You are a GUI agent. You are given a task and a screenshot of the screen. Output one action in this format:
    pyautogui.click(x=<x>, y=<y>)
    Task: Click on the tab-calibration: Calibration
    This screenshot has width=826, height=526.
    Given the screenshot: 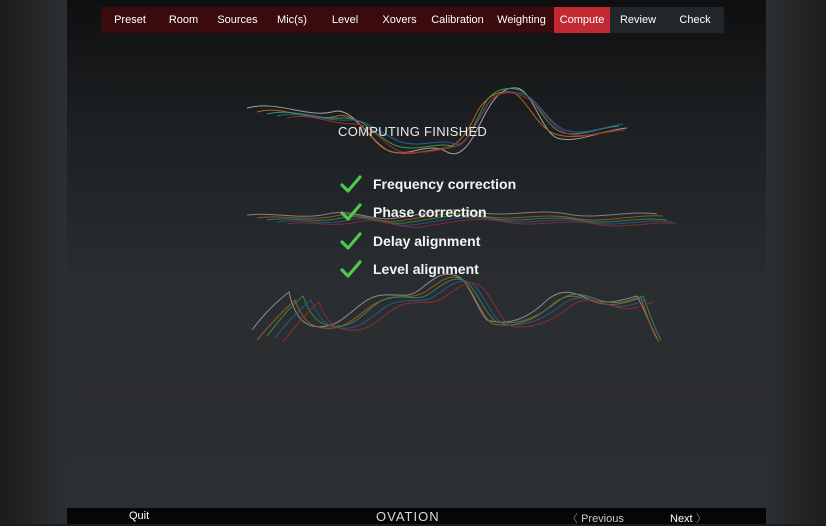 What is the action you would take?
    pyautogui.click(x=457, y=20)
    